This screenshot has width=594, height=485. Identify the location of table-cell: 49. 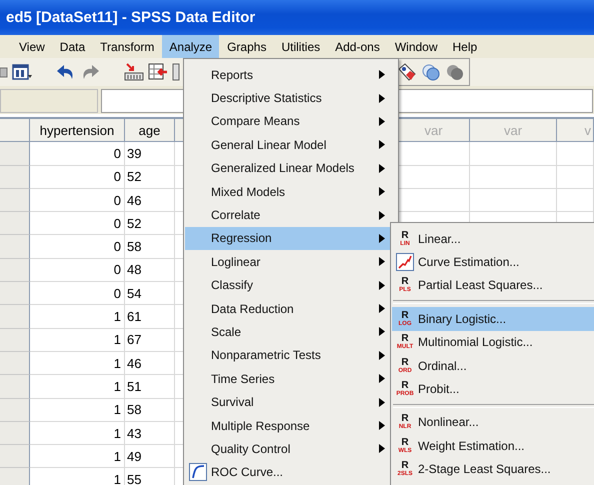
(150, 456).